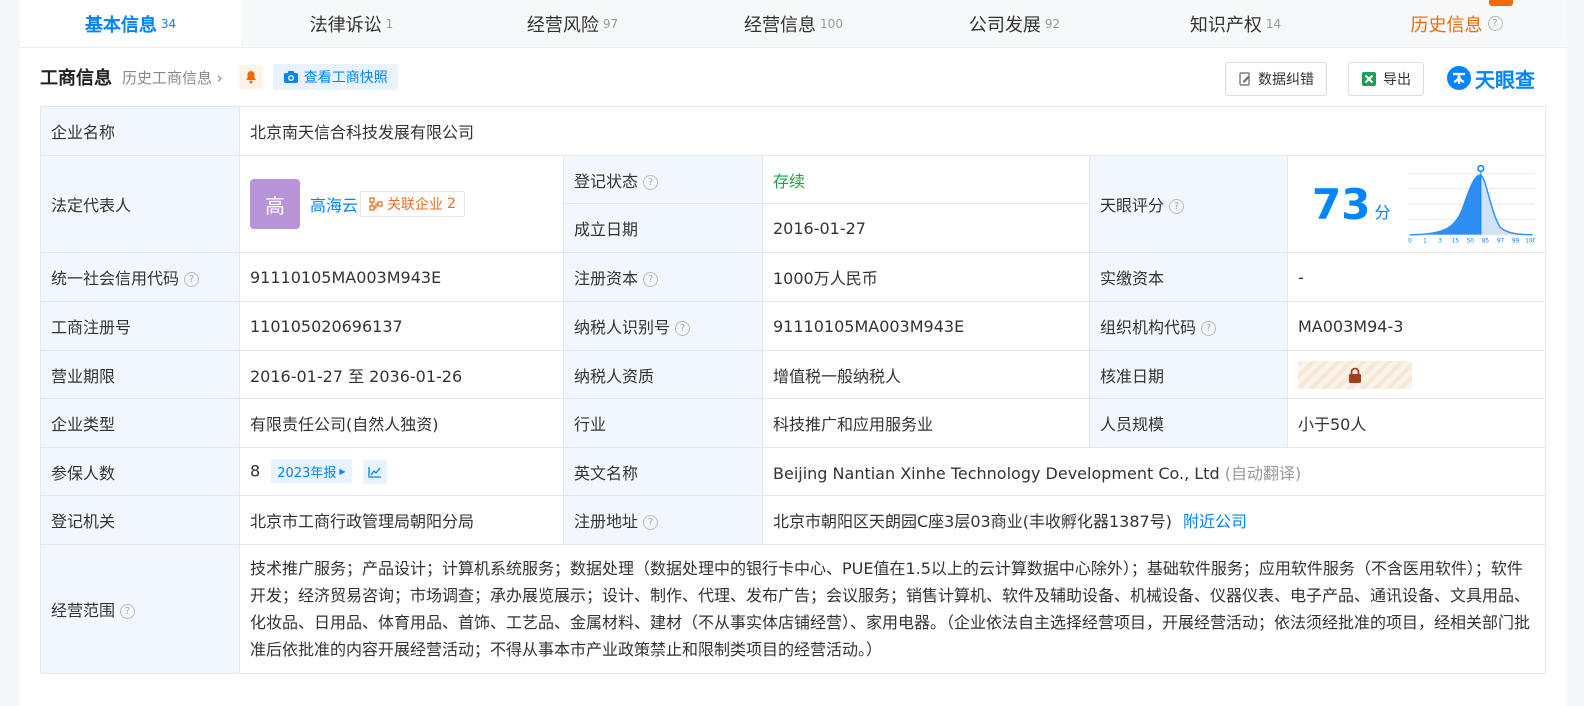 Image resolution: width=1584 pixels, height=706 pixels. I want to click on approve-date-cell, so click(1416, 374).